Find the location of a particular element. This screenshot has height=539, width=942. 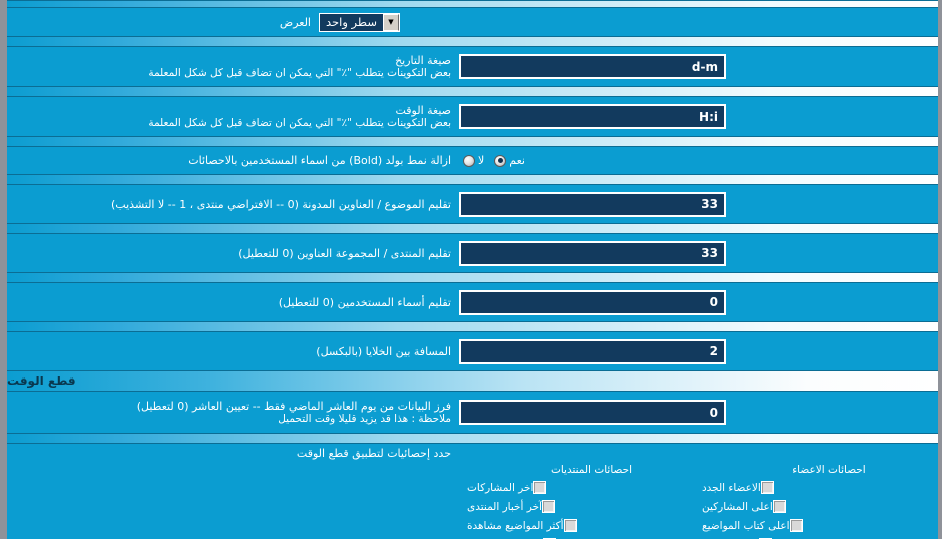

radio-no-label: لا is located at coordinates (481, 160).